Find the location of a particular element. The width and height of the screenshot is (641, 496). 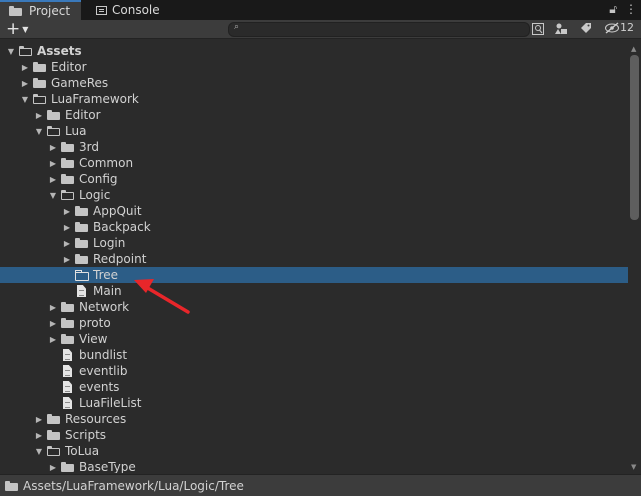

tree-item-label: Redpoint is located at coordinates (120, 259).